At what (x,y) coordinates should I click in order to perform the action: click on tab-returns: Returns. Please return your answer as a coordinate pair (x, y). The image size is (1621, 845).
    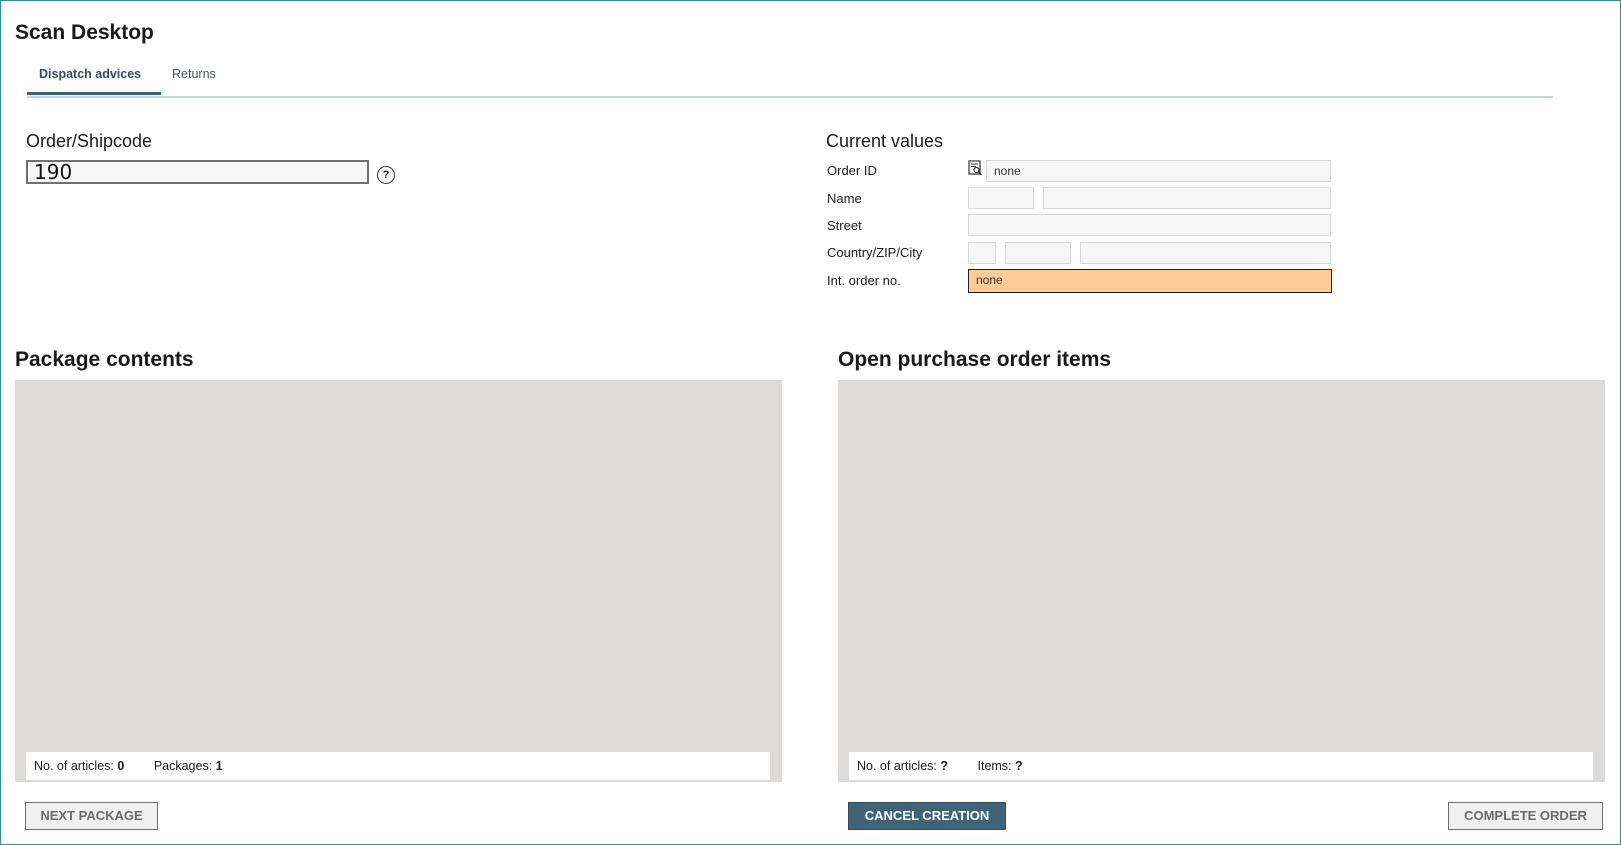
    Looking at the image, I should click on (194, 74).